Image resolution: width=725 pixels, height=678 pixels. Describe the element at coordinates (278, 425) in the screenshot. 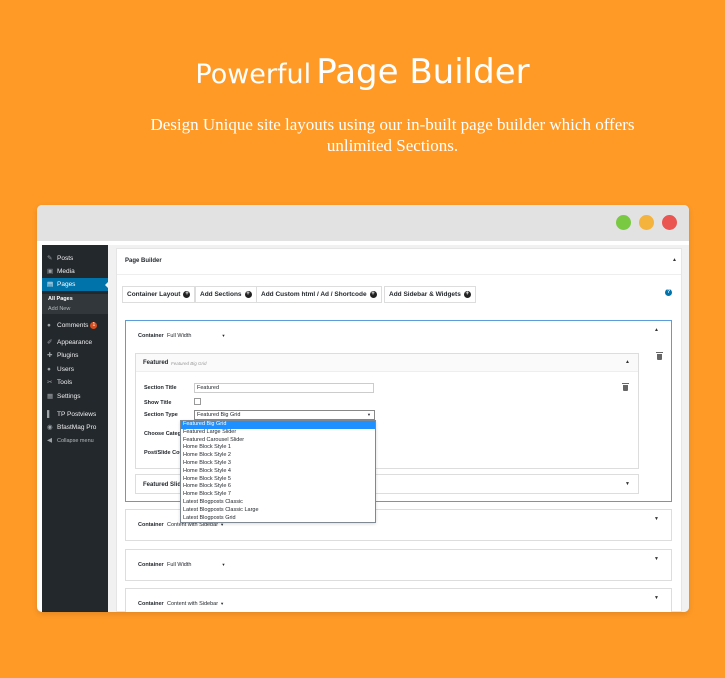

I see `dropdown-option: Featured Big Grid` at that location.